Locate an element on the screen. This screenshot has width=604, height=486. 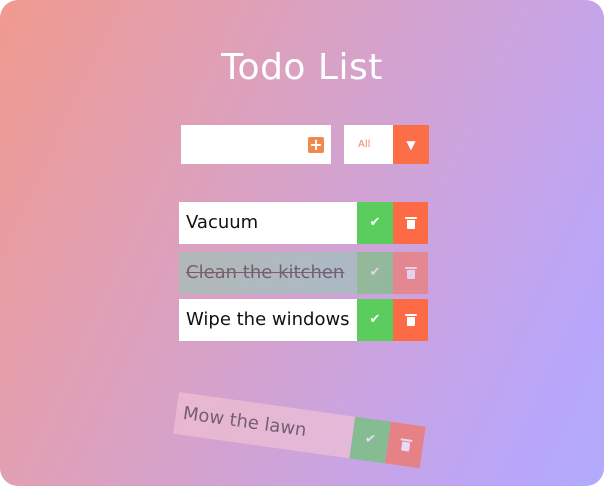
todo-text: Mow the lawn is located at coordinates (264, 425).